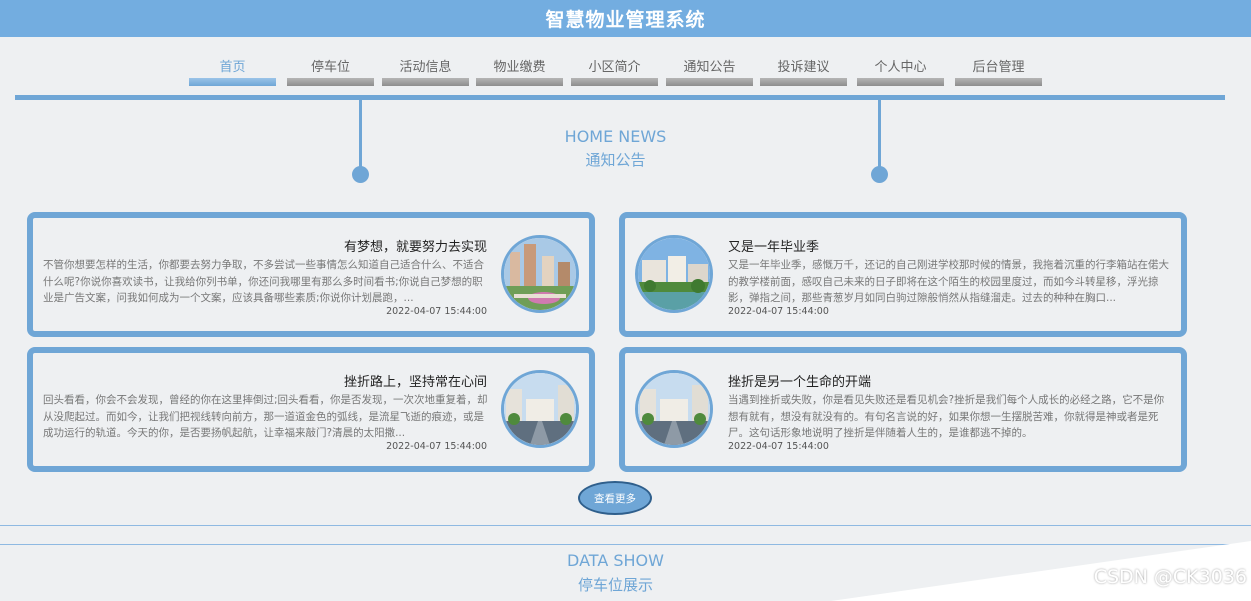 The width and height of the screenshot is (1251, 601). What do you see at coordinates (415, 382) in the screenshot?
I see `news-title: 挫折路上，坚持常在心间` at bounding box center [415, 382].